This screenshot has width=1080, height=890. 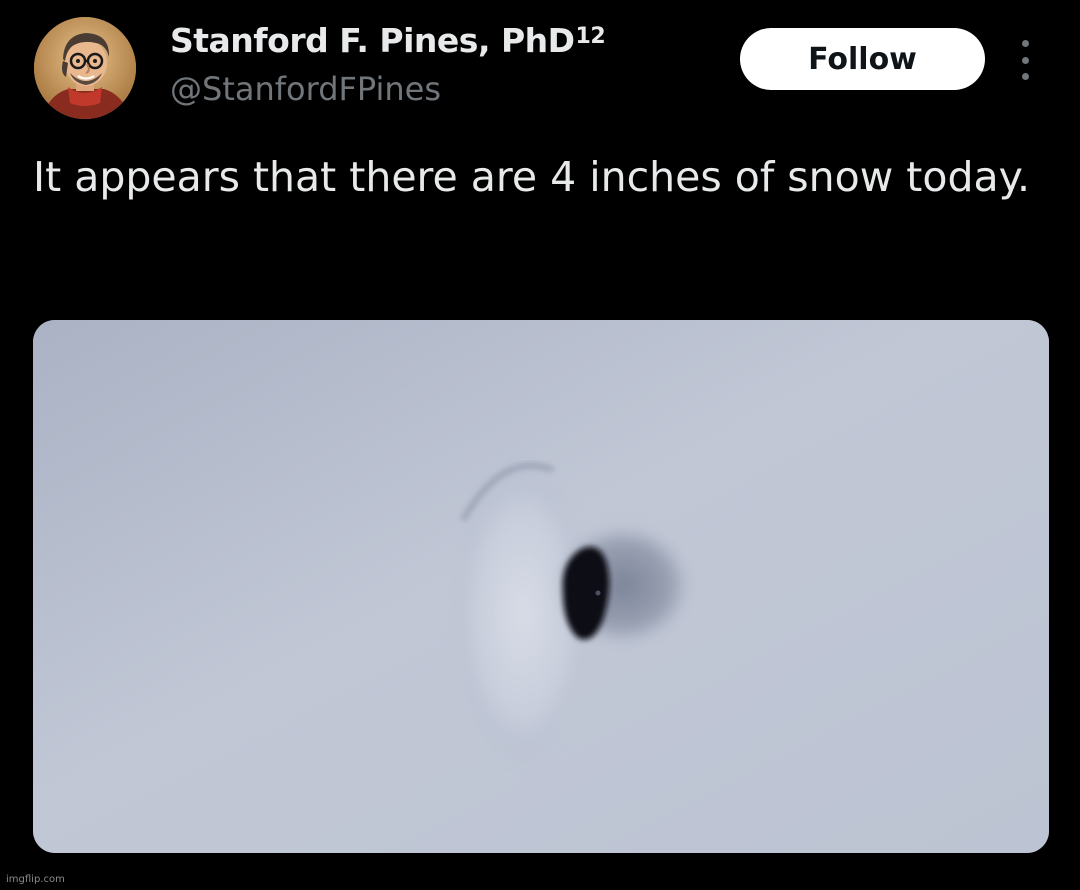 I want to click on imgflip-watermark: imgflip.com, so click(x=35, y=879).